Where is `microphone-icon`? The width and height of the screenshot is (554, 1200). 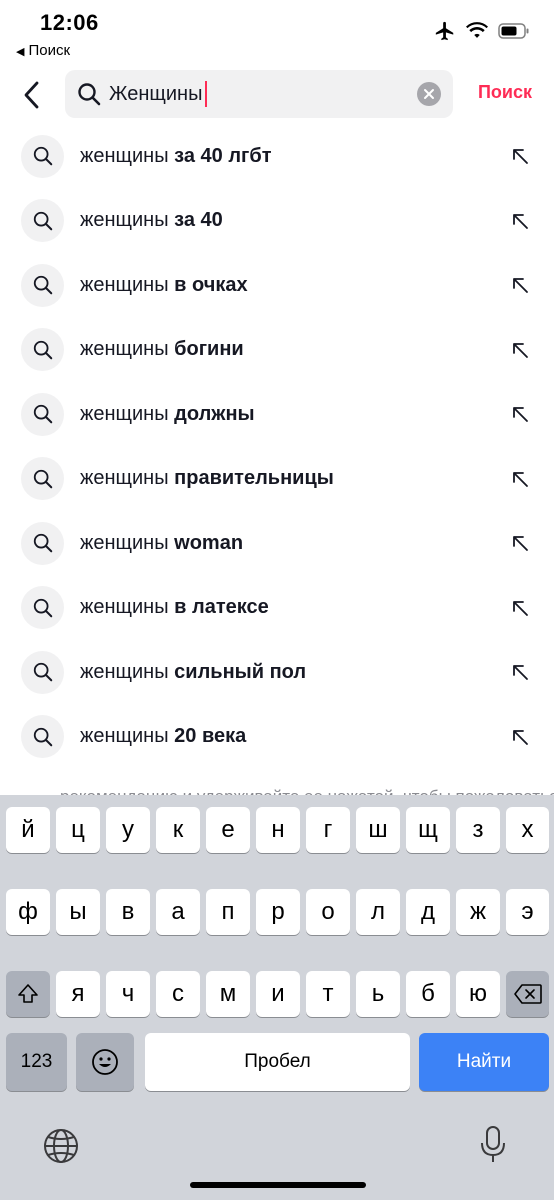
microphone-icon is located at coordinates (493, 1147).